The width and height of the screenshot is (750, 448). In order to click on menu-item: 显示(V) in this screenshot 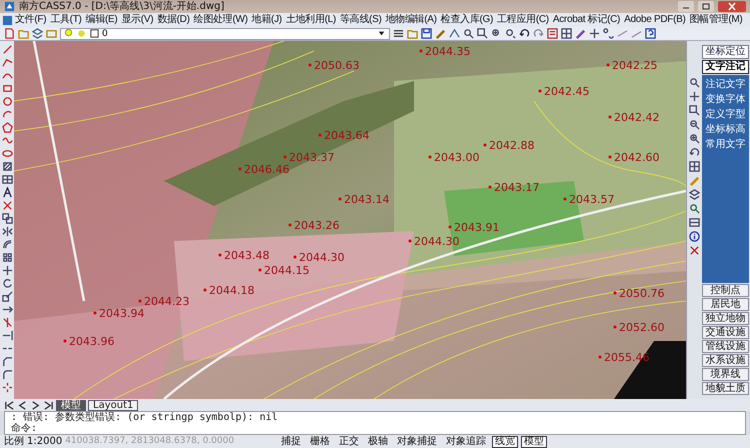, I will do `click(137, 20)`.